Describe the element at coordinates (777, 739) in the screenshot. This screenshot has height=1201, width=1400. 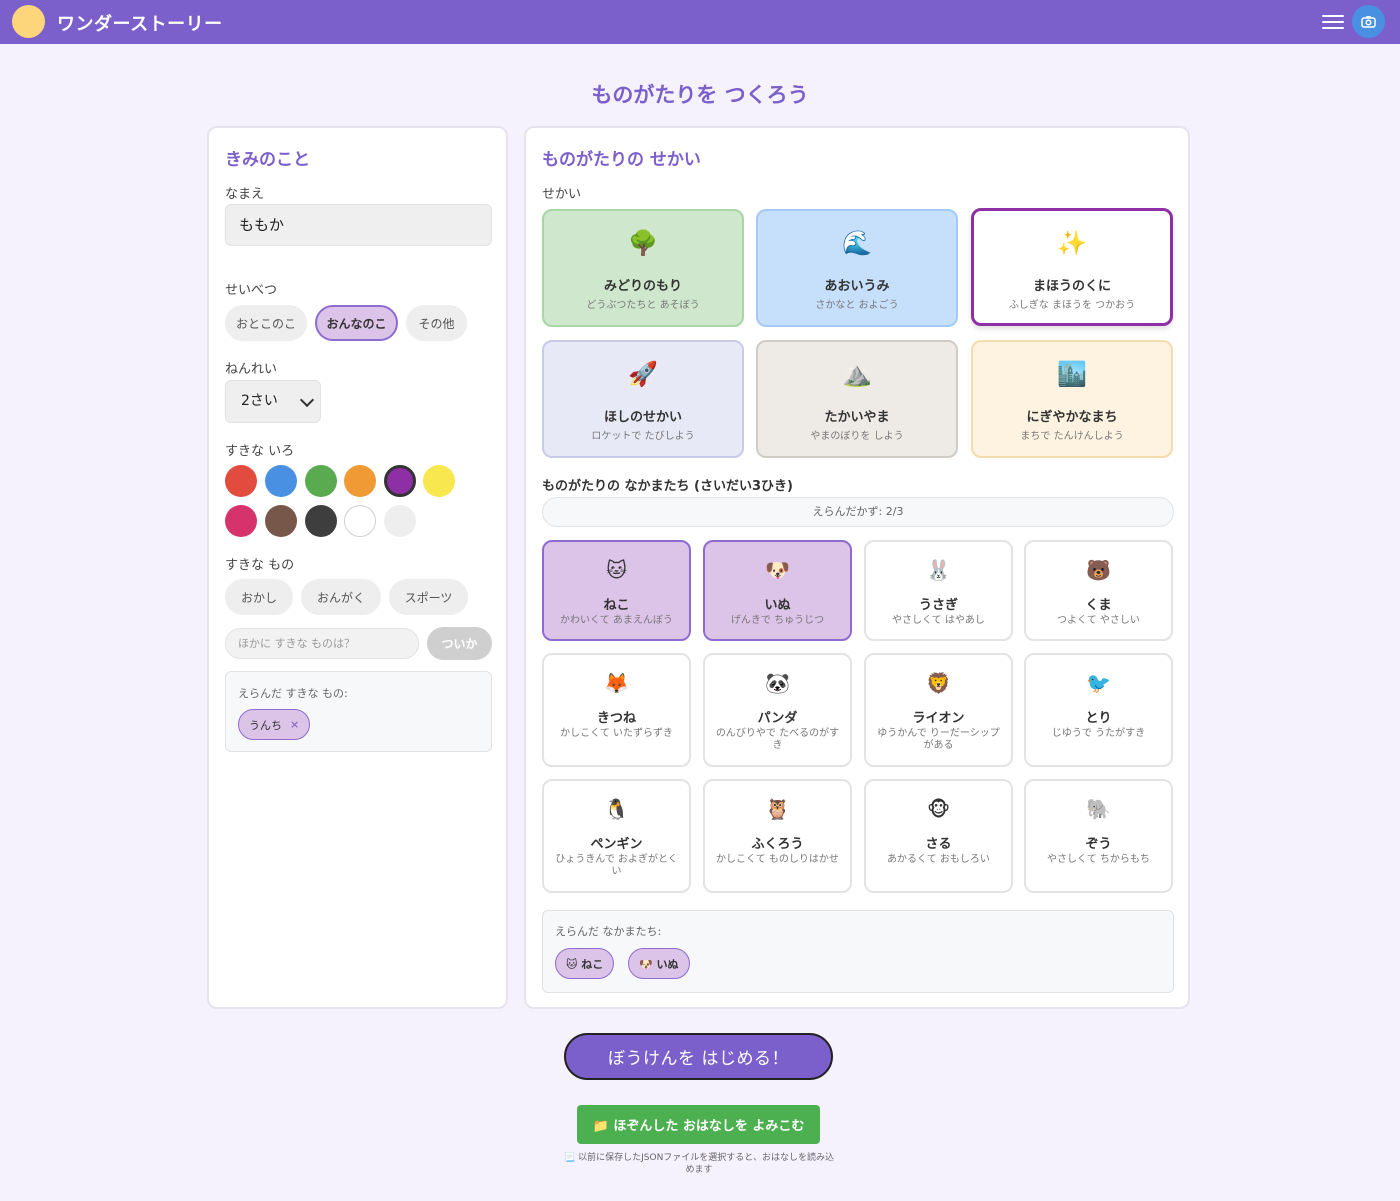
I see `friend-desc: のんびりやで たべるのがすき` at that location.